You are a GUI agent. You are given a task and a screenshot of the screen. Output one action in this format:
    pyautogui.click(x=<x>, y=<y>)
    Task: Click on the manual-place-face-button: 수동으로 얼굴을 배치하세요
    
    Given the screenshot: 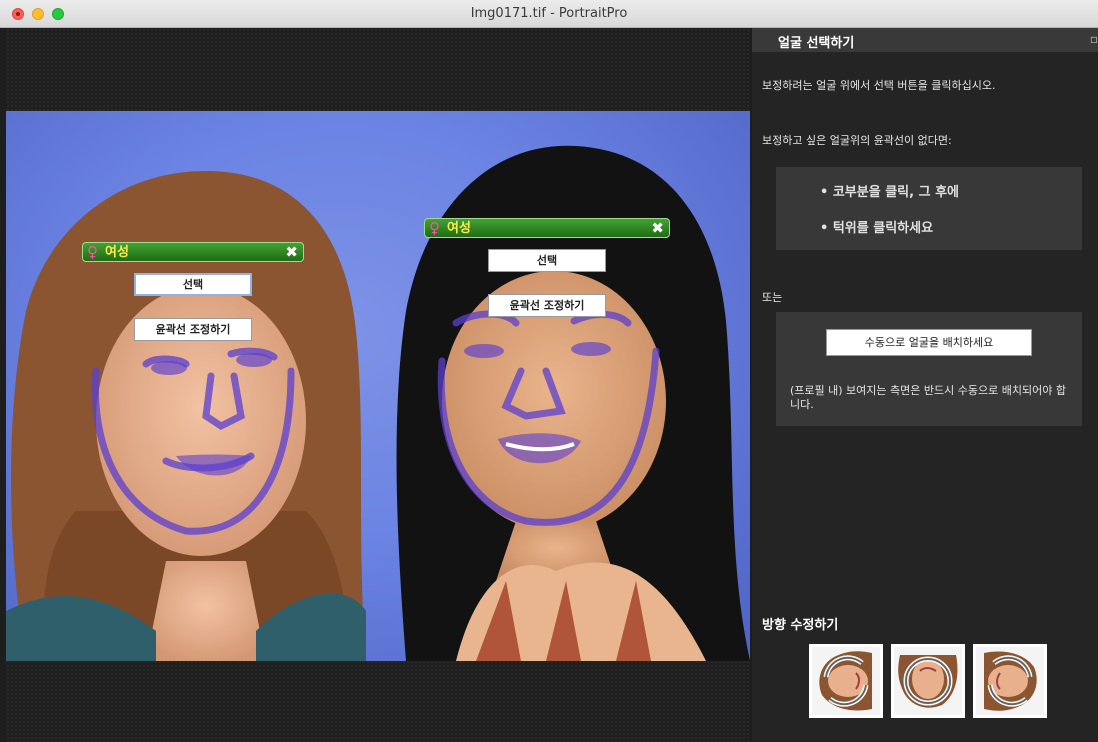 What is the action you would take?
    pyautogui.click(x=929, y=342)
    